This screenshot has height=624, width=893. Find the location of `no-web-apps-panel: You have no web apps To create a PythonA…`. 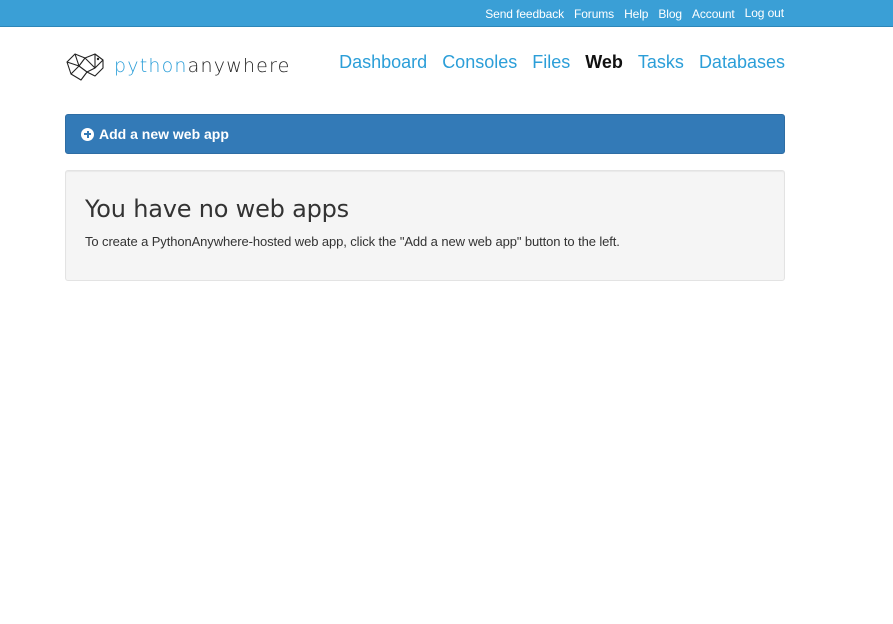

no-web-apps-panel: You have no web apps To create a PythonA… is located at coordinates (425, 225).